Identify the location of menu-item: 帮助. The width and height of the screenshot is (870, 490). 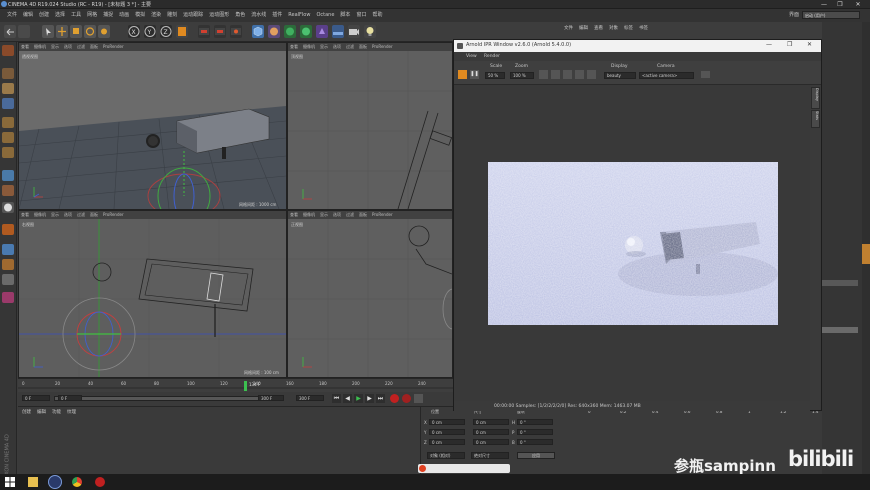
(377, 15).